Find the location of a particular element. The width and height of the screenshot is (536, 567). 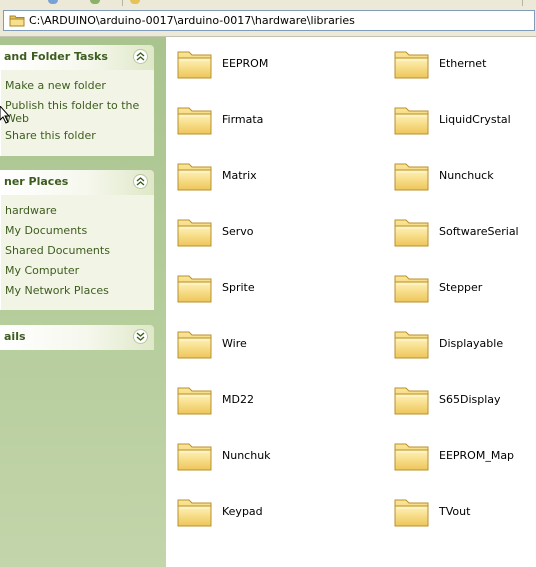

folder-label: SoftwareSerial is located at coordinates (479, 231).